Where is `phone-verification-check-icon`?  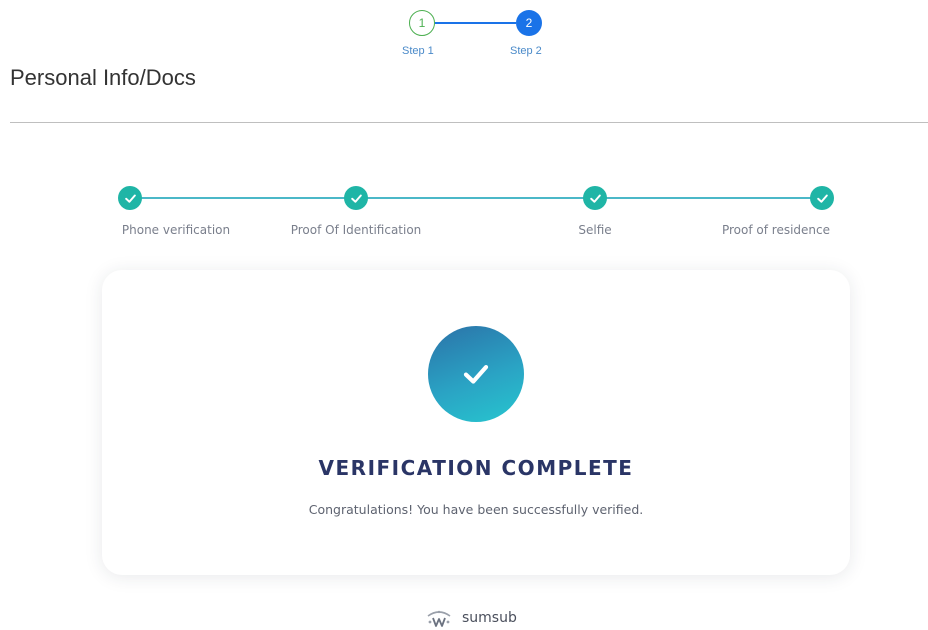
phone-verification-check-icon is located at coordinates (130, 198).